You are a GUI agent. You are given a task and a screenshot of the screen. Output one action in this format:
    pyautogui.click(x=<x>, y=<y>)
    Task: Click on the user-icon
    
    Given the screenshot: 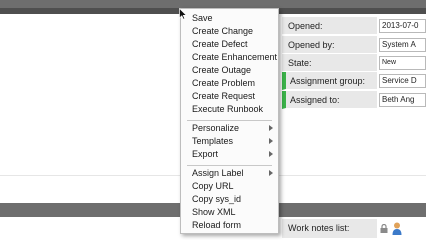 What is the action you would take?
    pyautogui.click(x=397, y=228)
    